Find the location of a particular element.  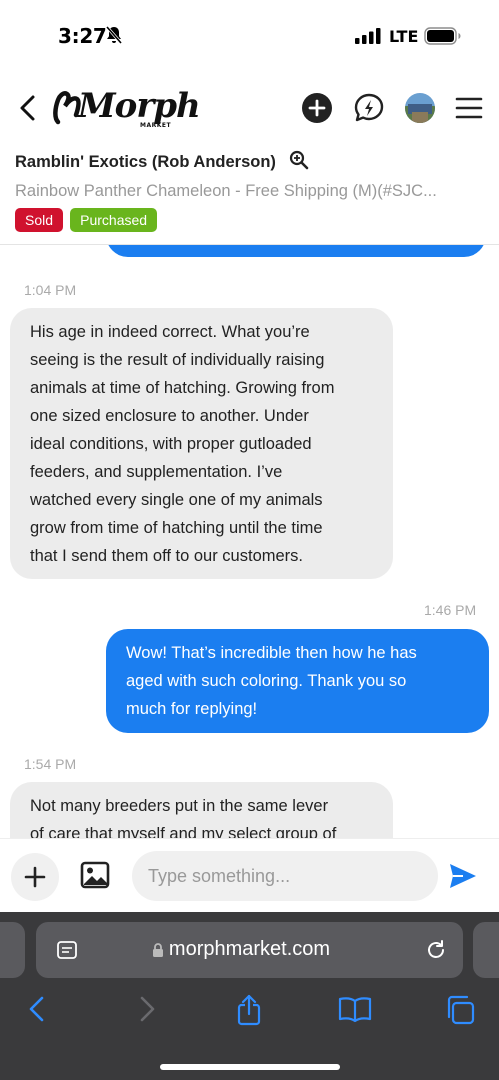

chat-lightning-icon is located at coordinates (369, 107).